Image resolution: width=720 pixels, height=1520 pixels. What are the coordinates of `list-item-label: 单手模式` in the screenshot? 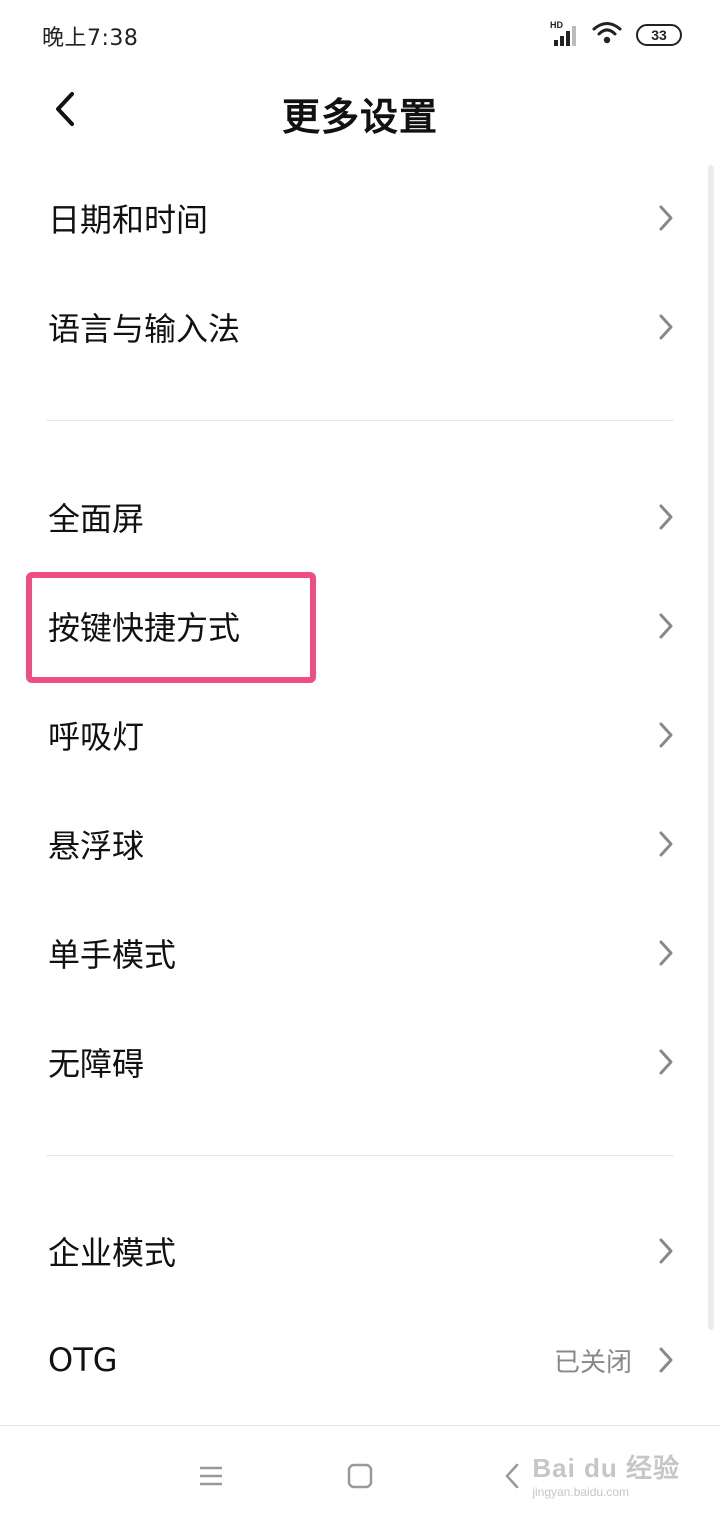 It's located at (112, 955).